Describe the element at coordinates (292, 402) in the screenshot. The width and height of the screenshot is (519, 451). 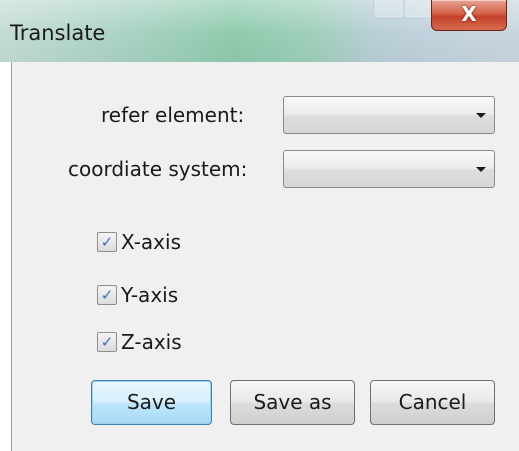
I see `save-as-button: Save as` at that location.